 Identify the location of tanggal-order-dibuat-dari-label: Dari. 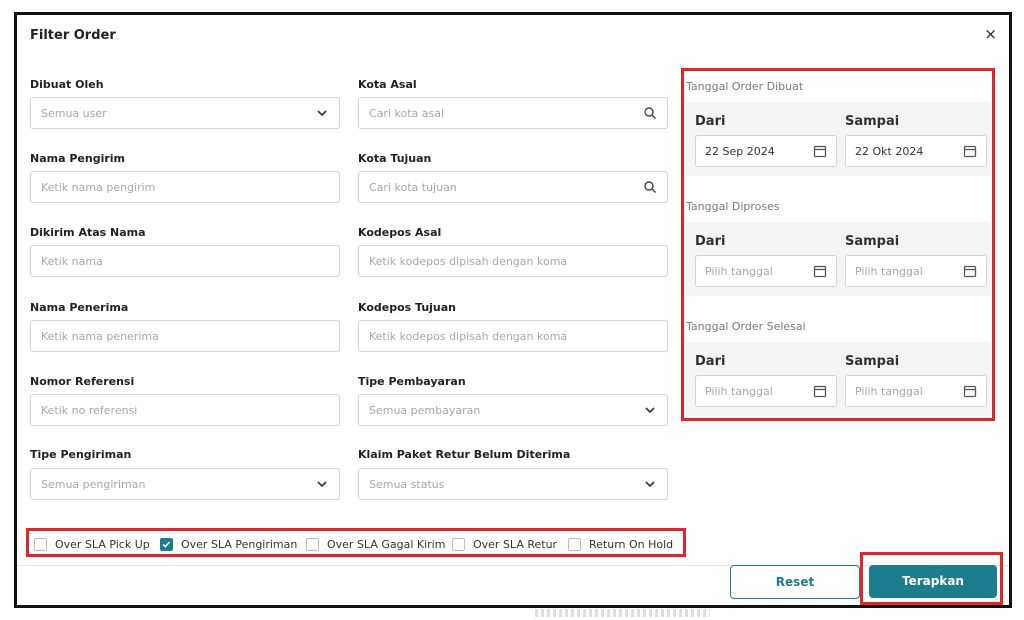
(710, 121).